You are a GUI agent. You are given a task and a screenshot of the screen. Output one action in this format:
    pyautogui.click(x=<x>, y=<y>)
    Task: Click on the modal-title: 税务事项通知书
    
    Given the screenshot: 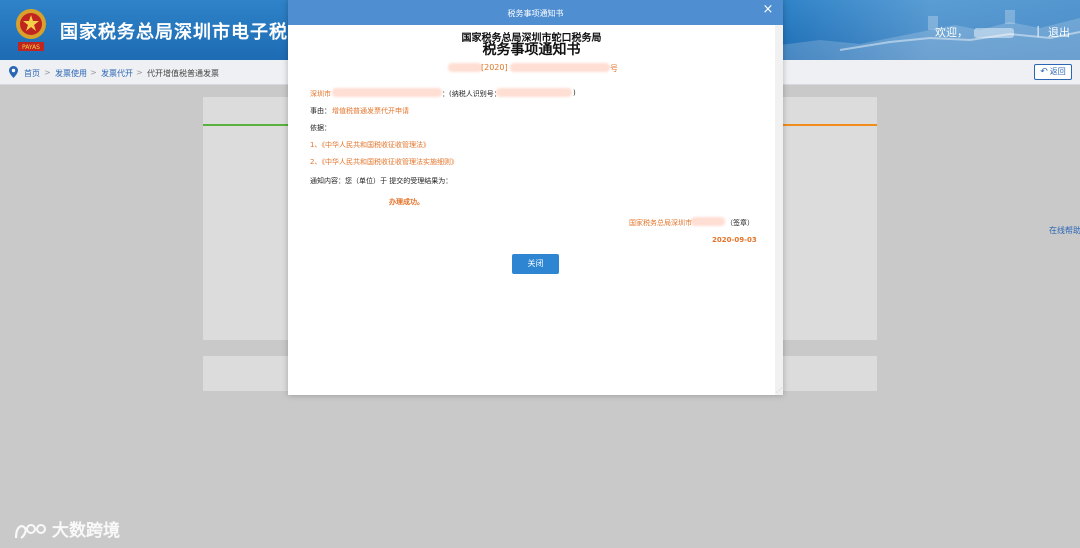 What is the action you would take?
    pyautogui.click(x=535, y=13)
    